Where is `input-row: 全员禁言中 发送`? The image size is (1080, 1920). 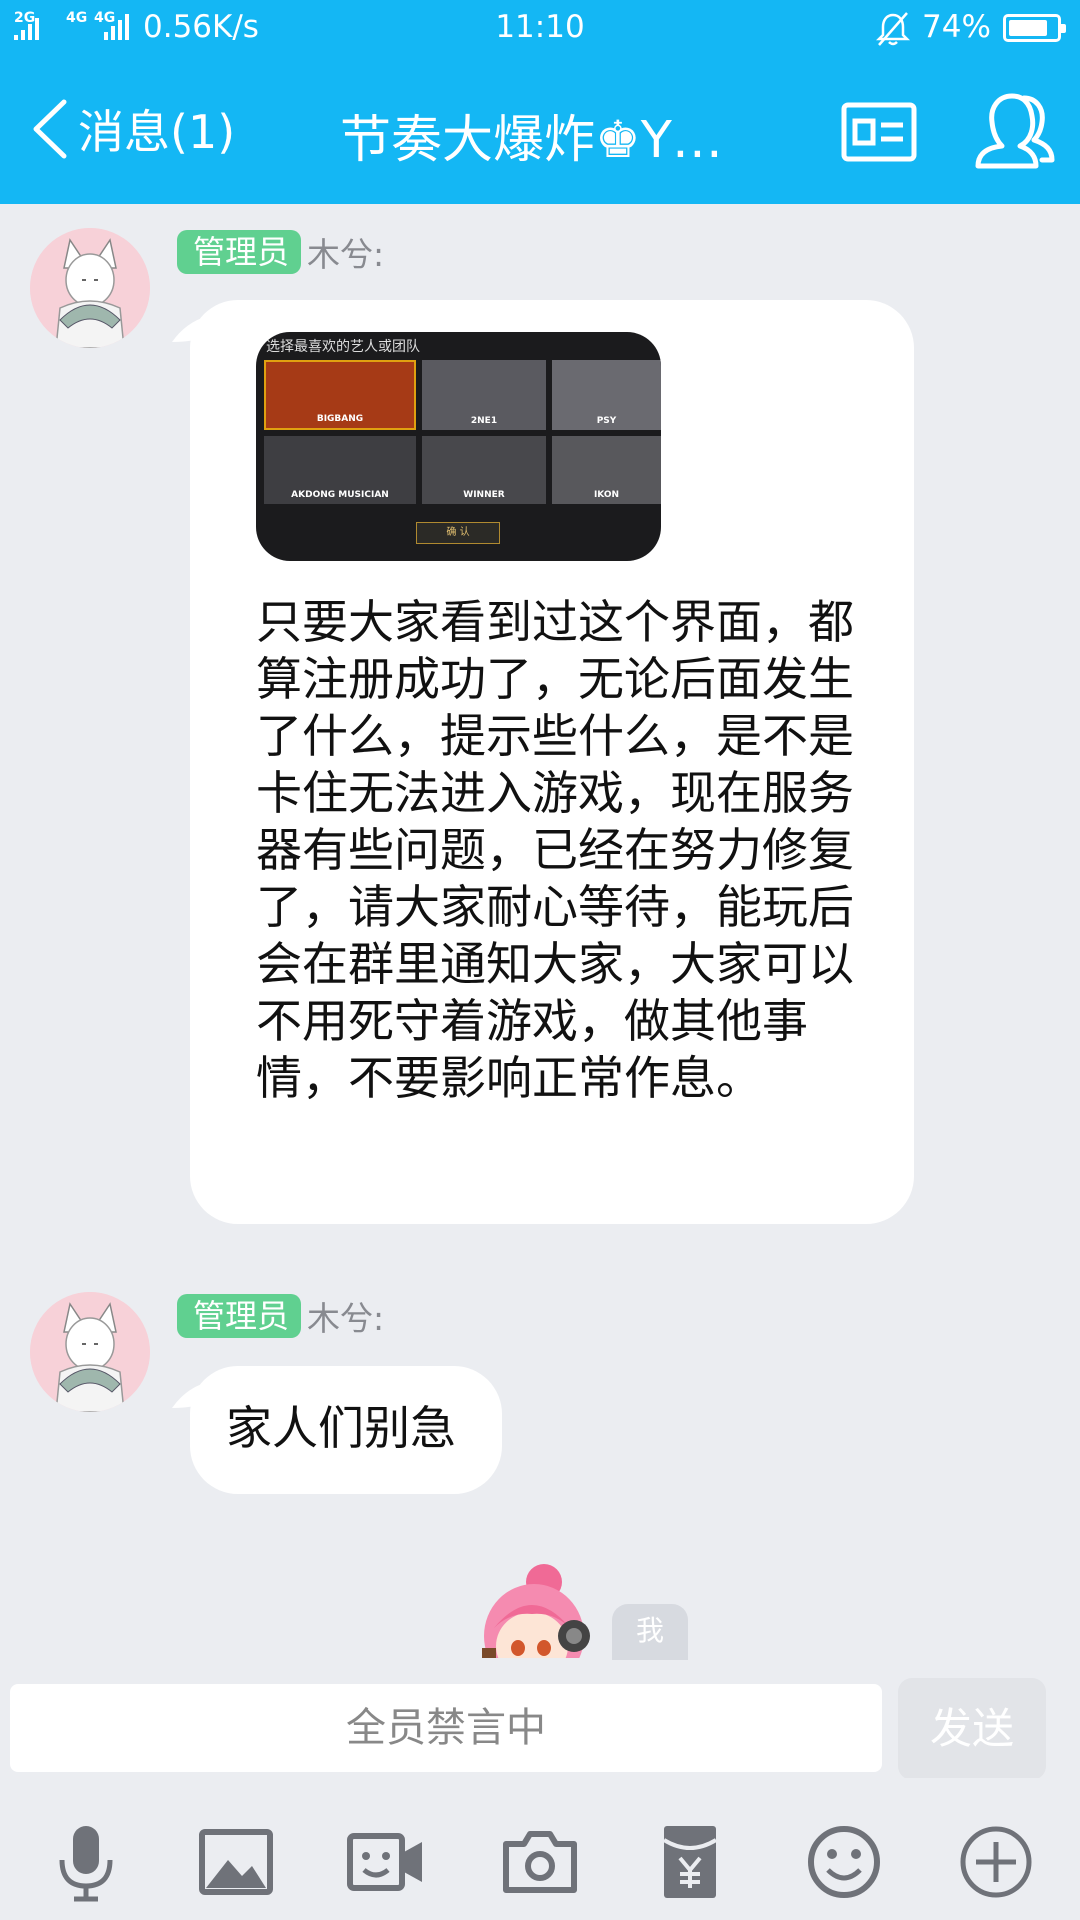
input-row: 全员禁言中 发送 is located at coordinates (540, 1720).